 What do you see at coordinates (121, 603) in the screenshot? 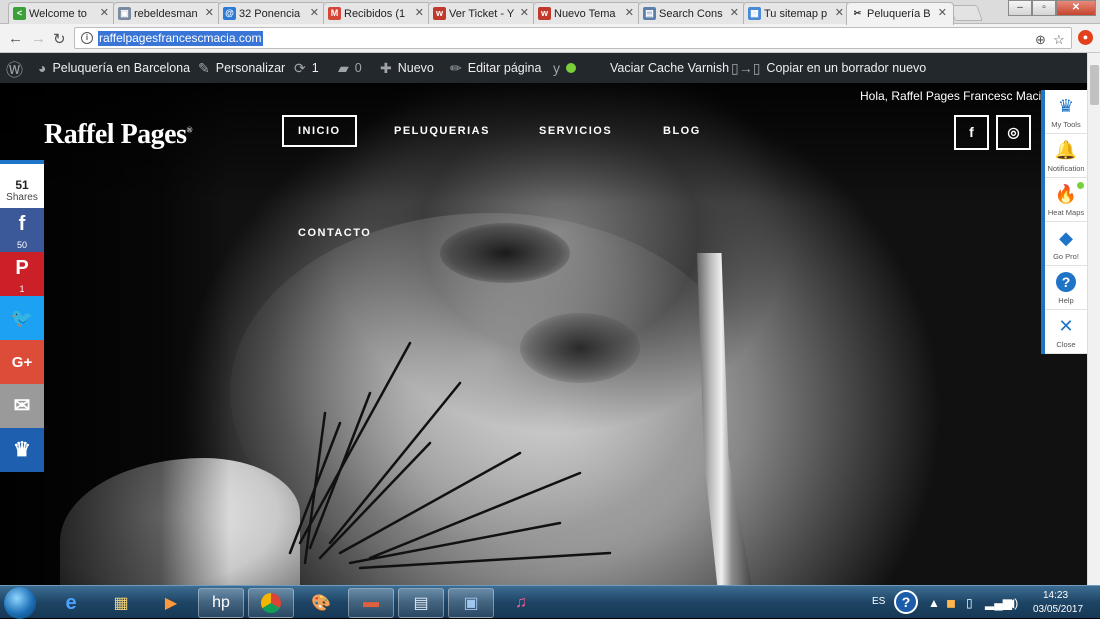
I see `file-explorer-icon: ▦` at bounding box center [121, 603].